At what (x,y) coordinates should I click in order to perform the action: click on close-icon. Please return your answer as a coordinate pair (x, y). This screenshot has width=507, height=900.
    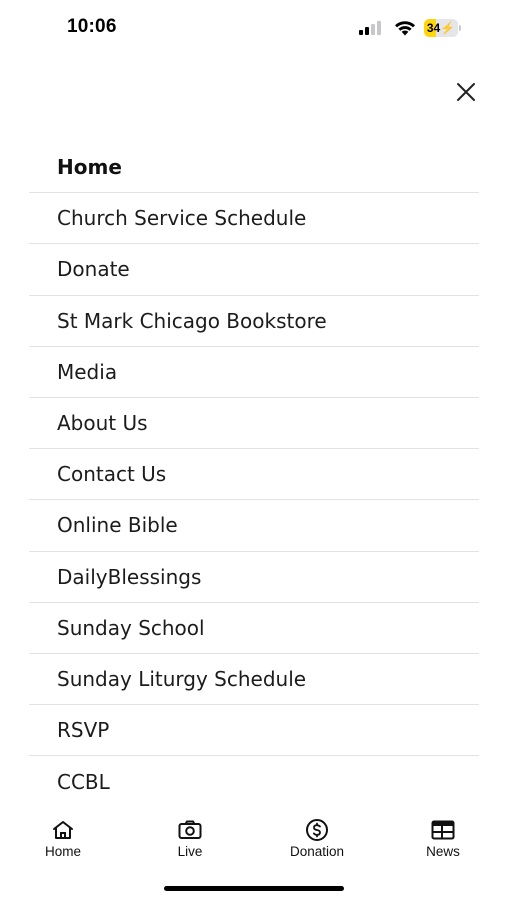
    Looking at the image, I should click on (466, 92).